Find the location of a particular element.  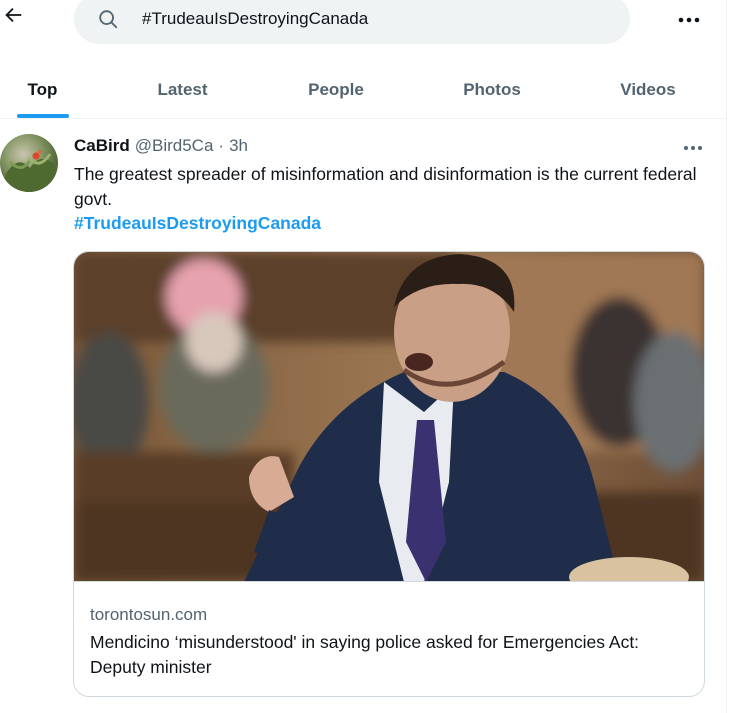

display-name: CaBird is located at coordinates (102, 146).